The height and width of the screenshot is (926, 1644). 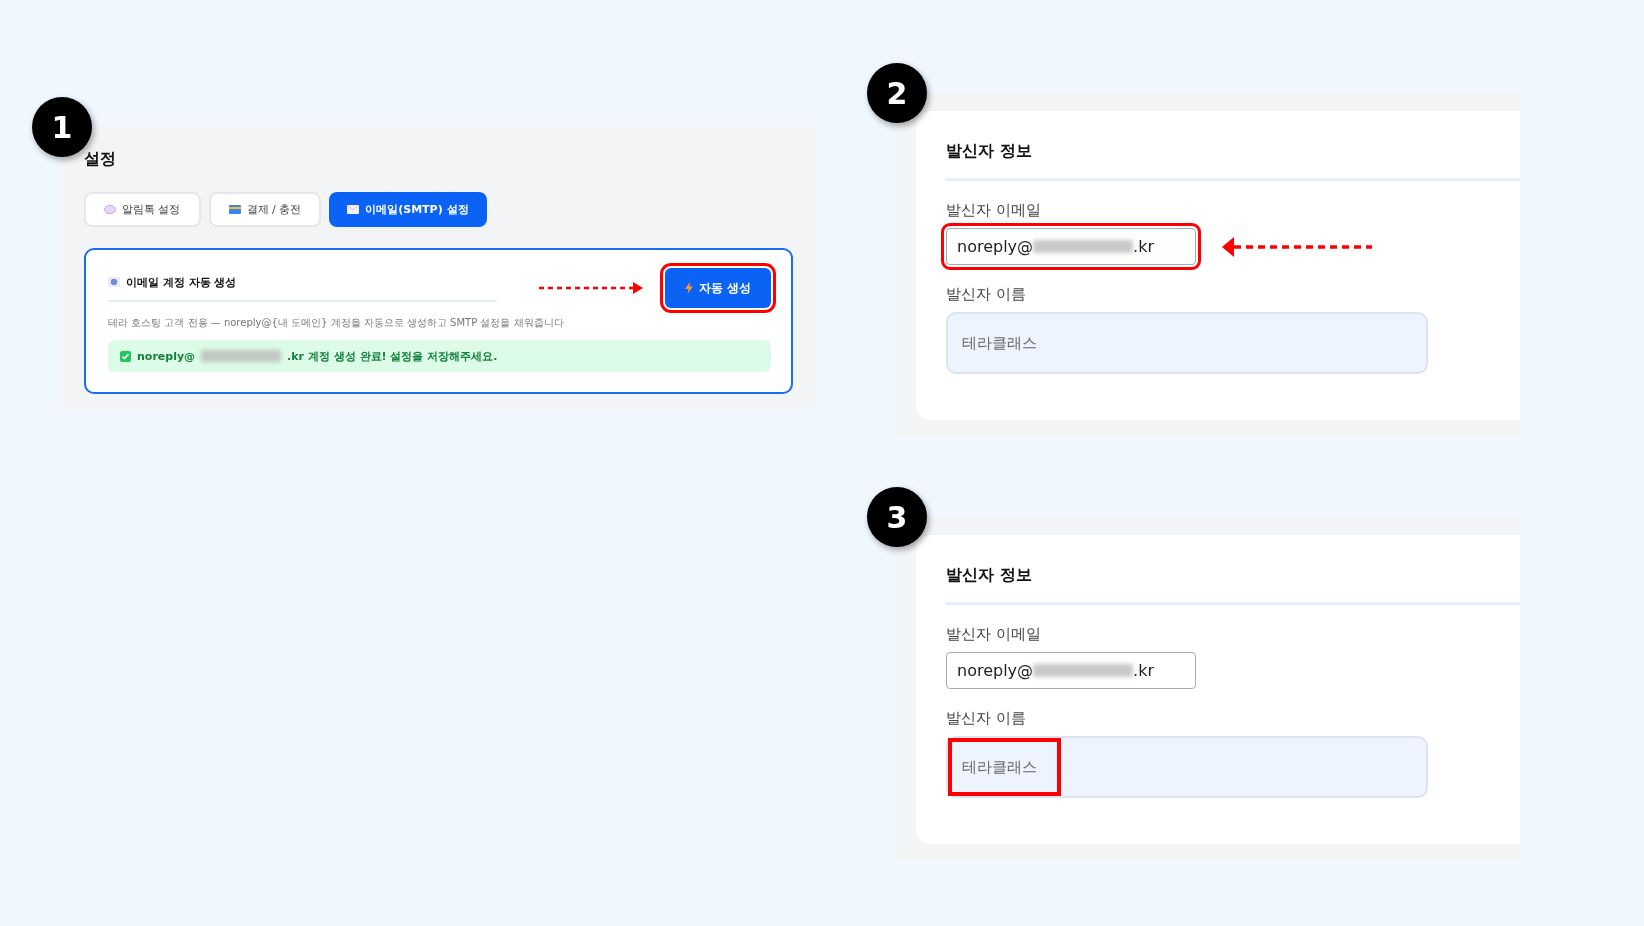 I want to click on card-title: 이메일 계정 자동 생성, so click(x=181, y=282).